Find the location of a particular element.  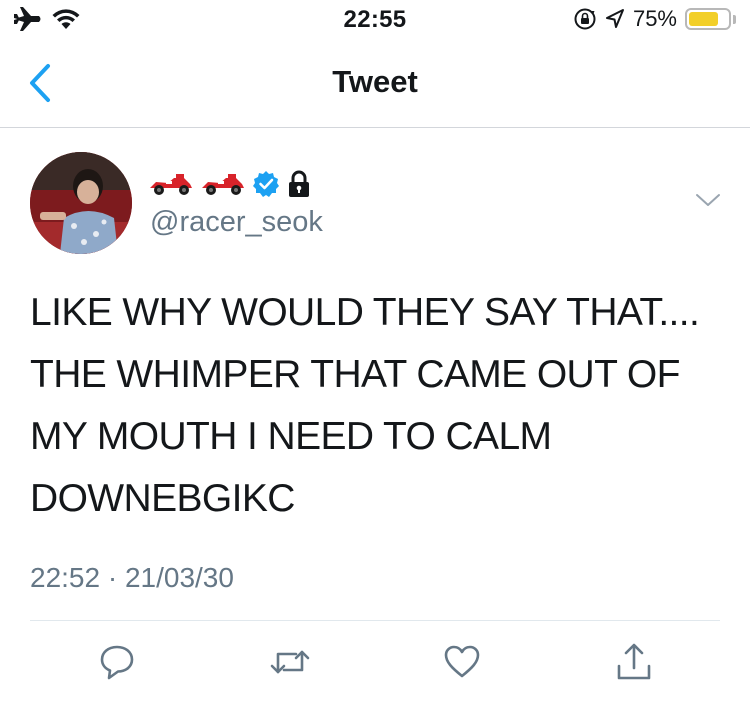

location-icon is located at coordinates (614, 18).